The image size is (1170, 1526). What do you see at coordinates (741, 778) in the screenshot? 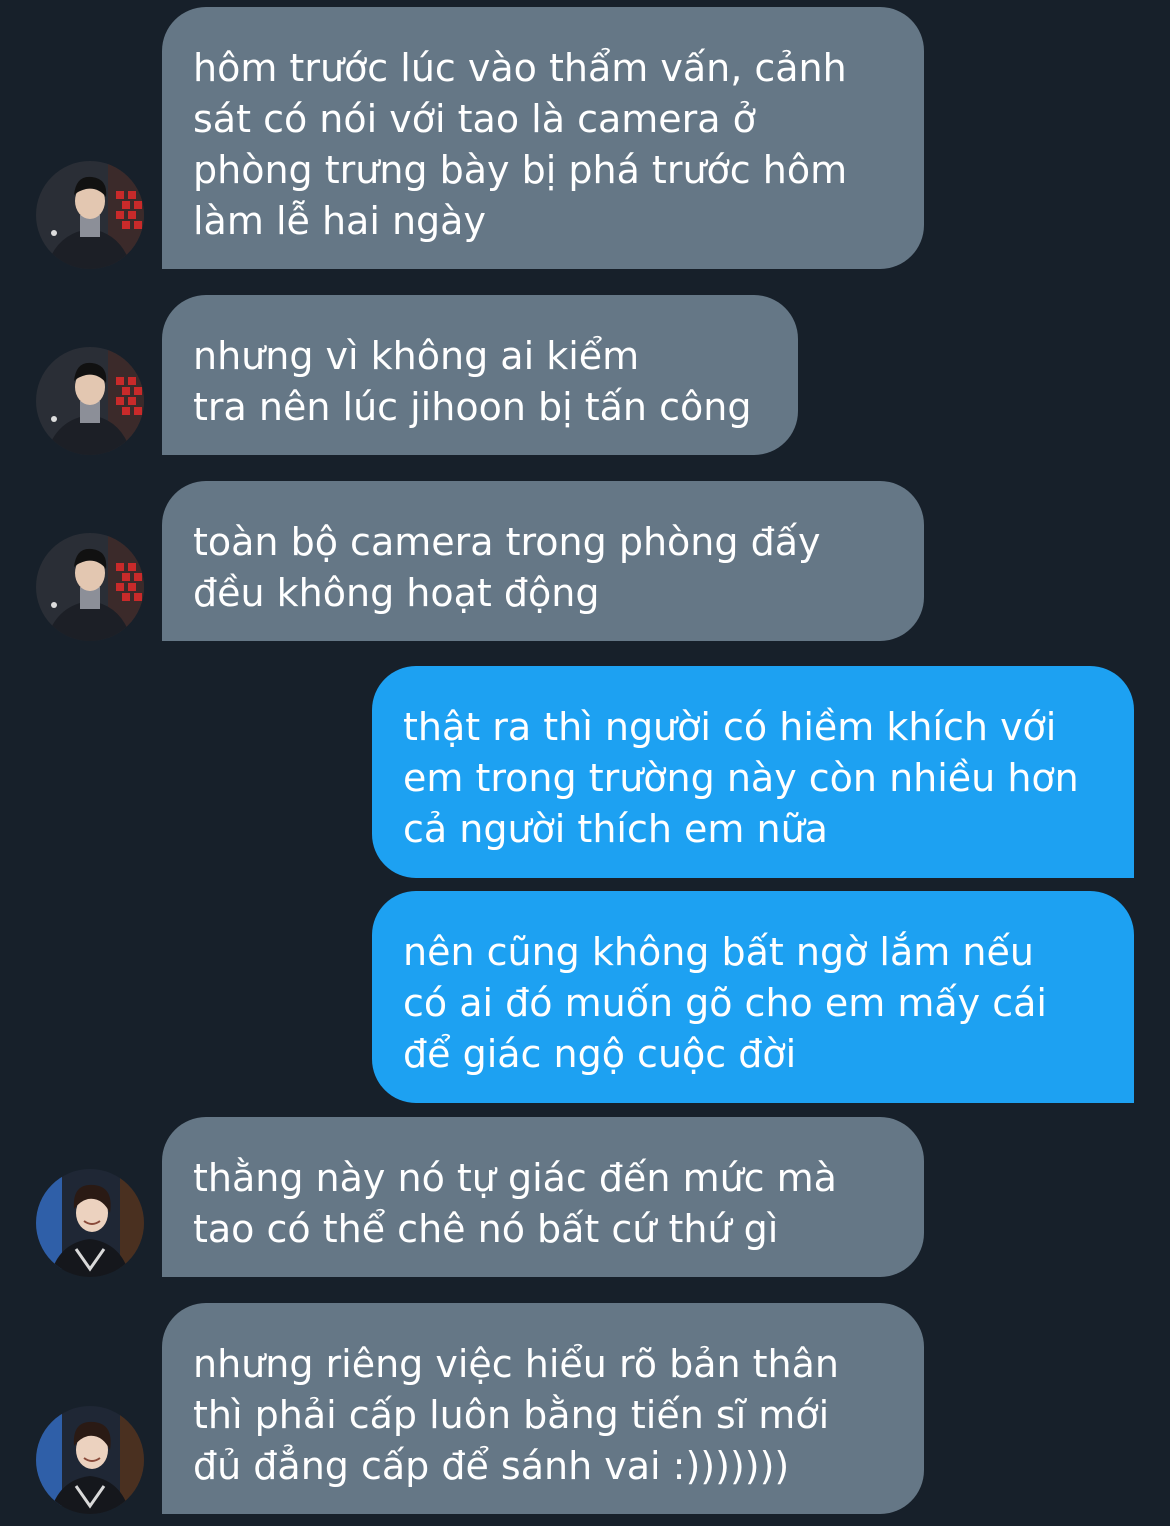
I see `message-line: em trong trường này còn nhiều hơn` at bounding box center [741, 778].